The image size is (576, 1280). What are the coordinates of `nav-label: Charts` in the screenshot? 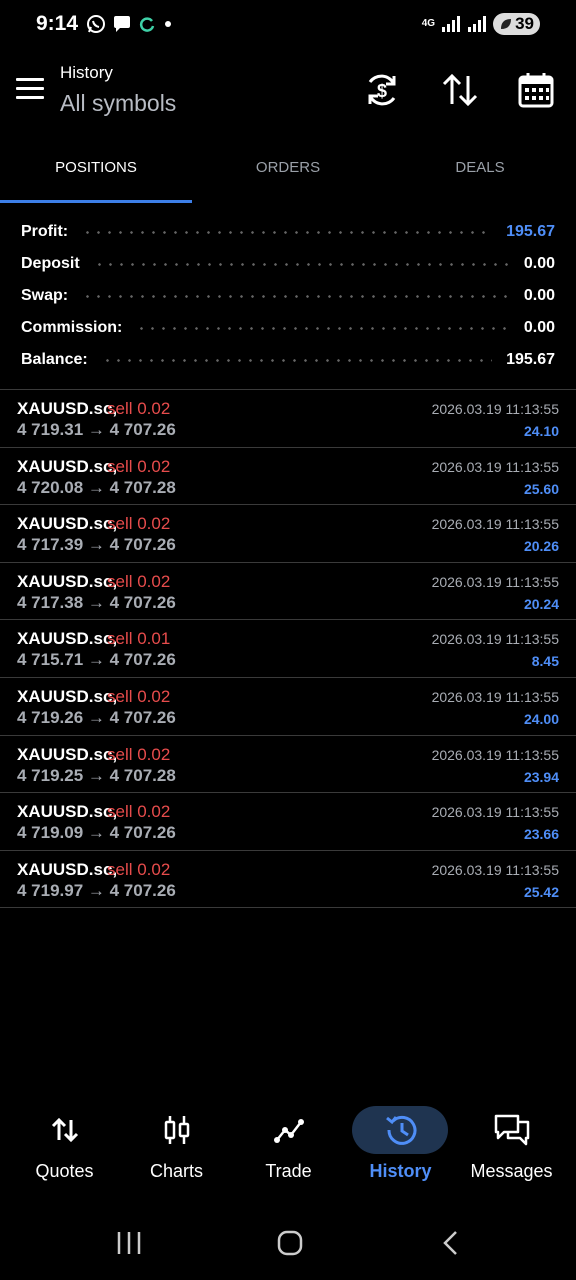 It's located at (176, 1171).